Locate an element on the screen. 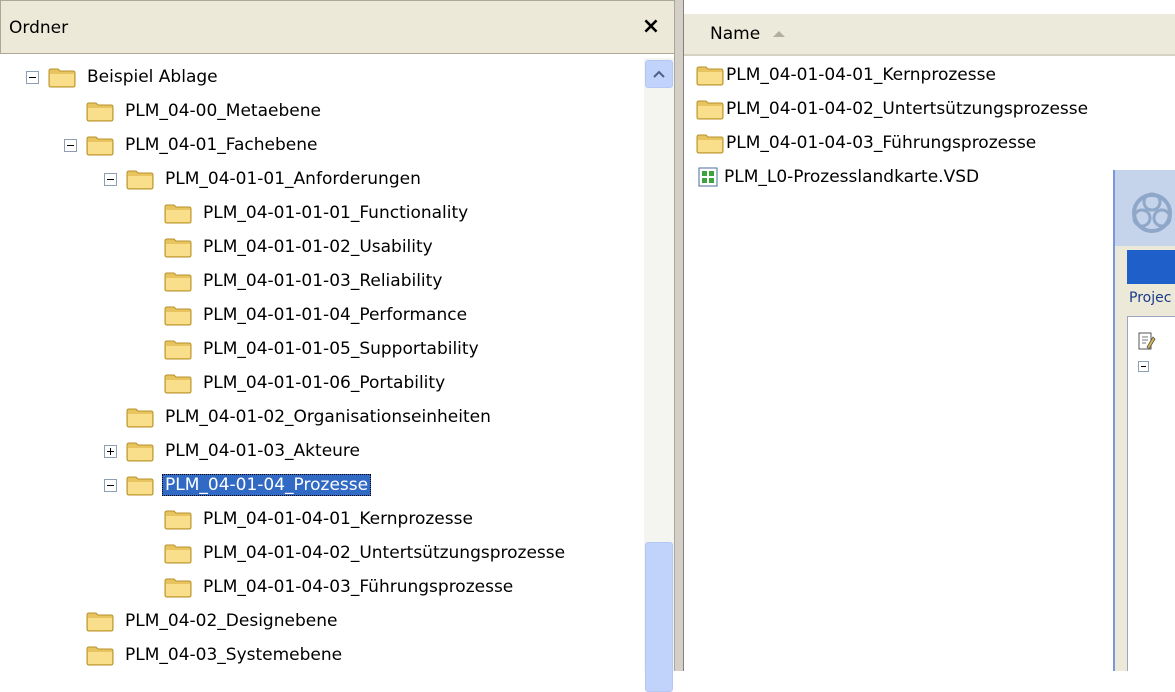  tree-node-label: PLM_04-01-04-03_Führungsprozesse is located at coordinates (358, 587).